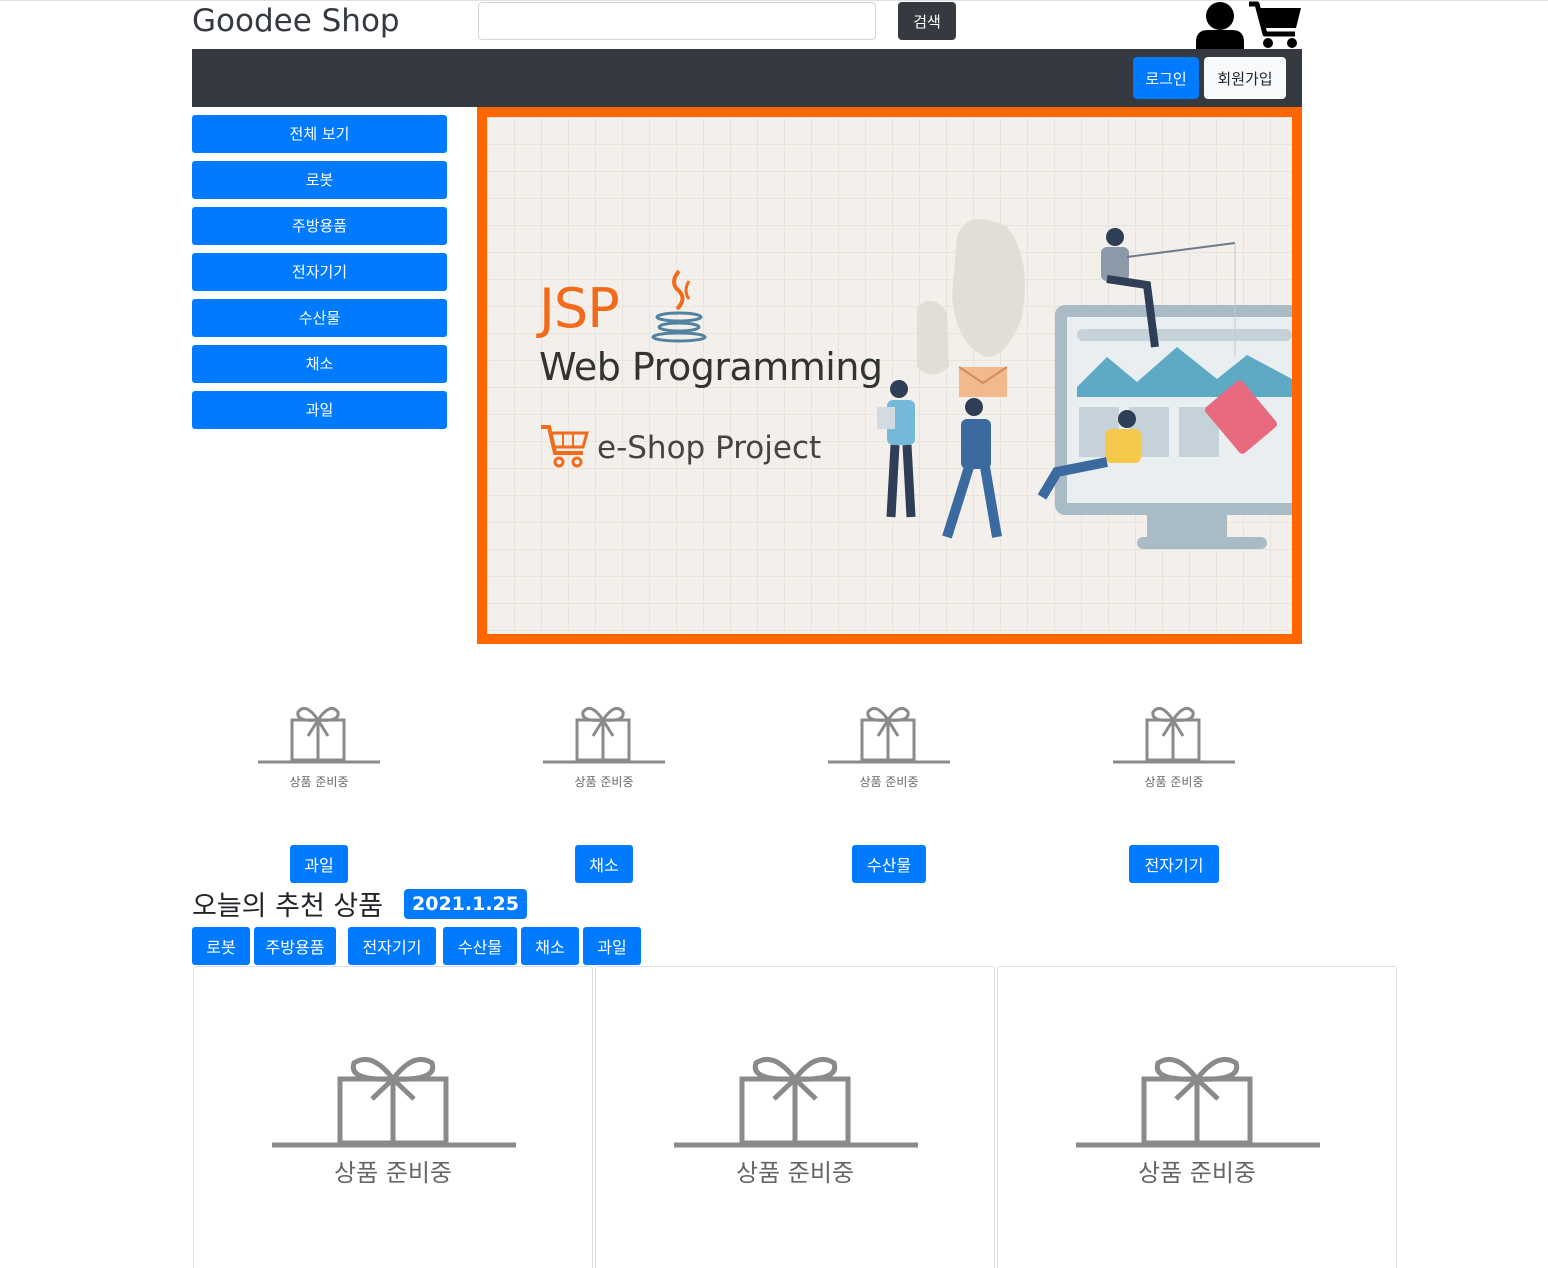 This screenshot has width=1548, height=1268. Describe the element at coordinates (612, 946) in the screenshot. I see `tab-fruit: 과일` at that location.